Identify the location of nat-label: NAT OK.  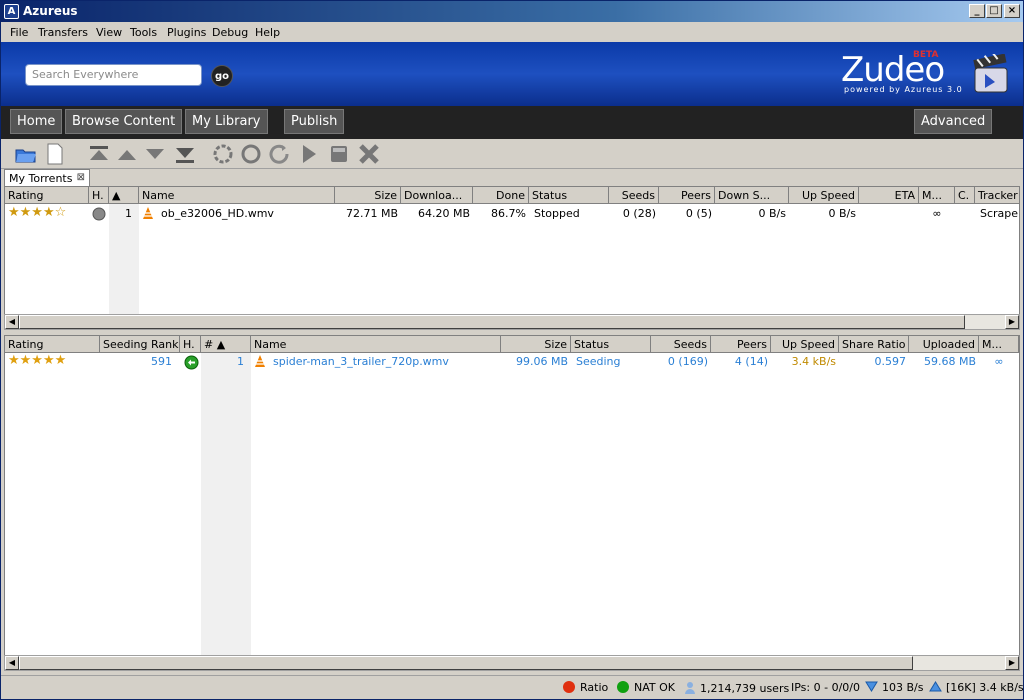
(654, 687).